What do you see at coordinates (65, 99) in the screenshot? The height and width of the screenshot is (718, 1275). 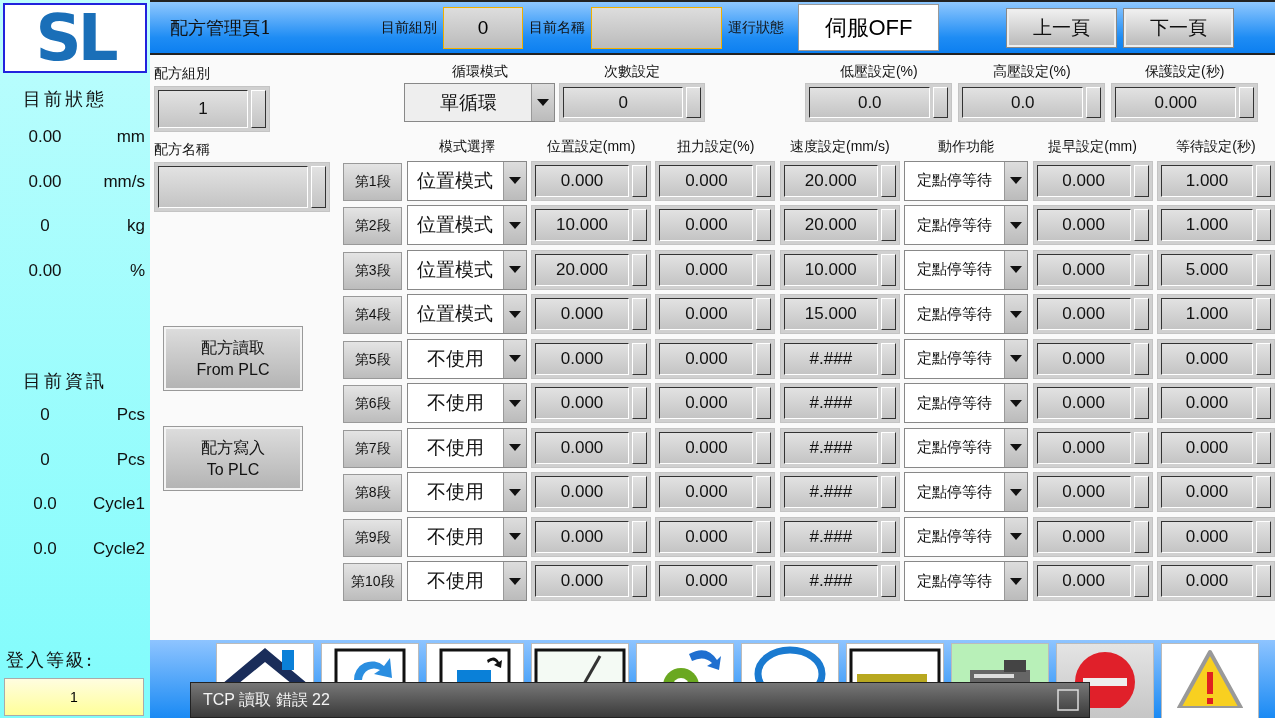 I see `section-title: 目前狀態` at bounding box center [65, 99].